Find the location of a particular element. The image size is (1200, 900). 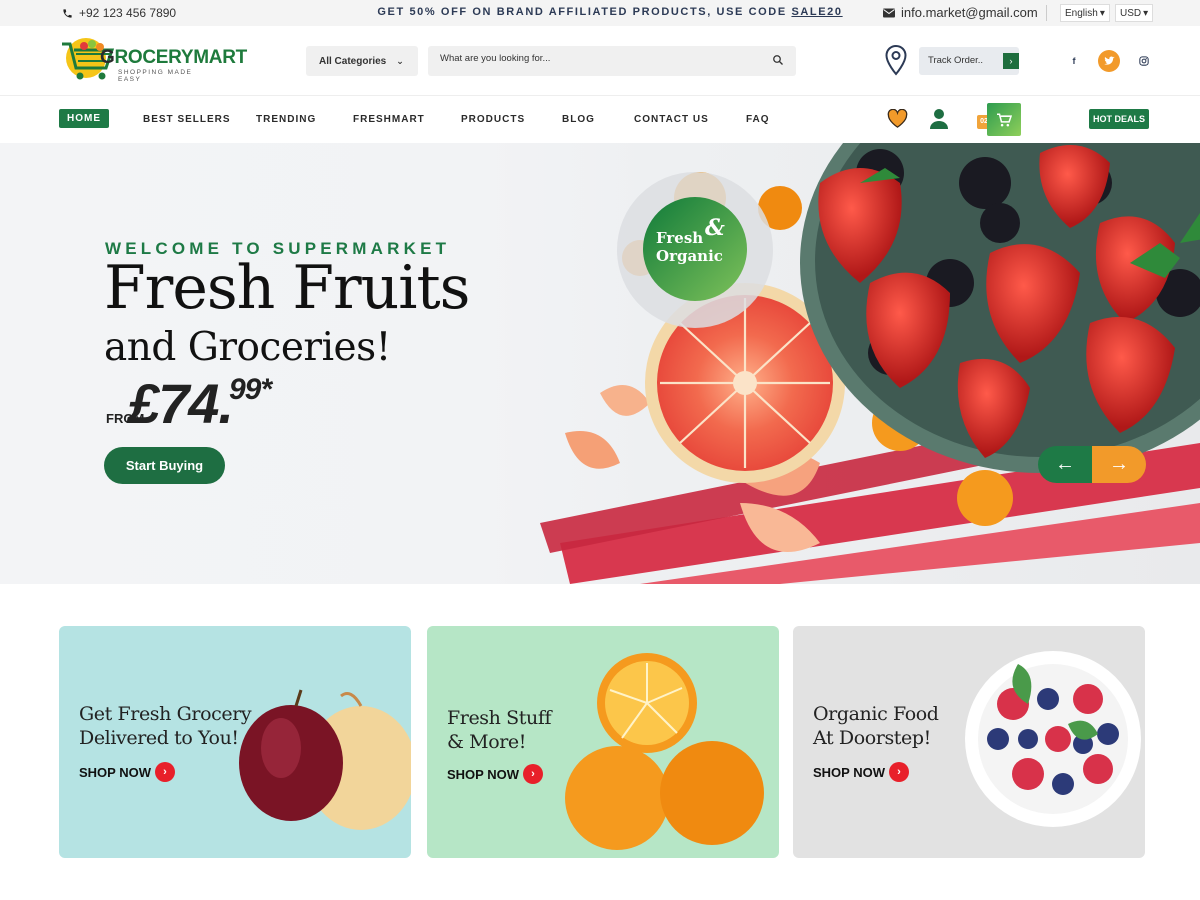

currency-select: USD ▾ is located at coordinates (1134, 13).